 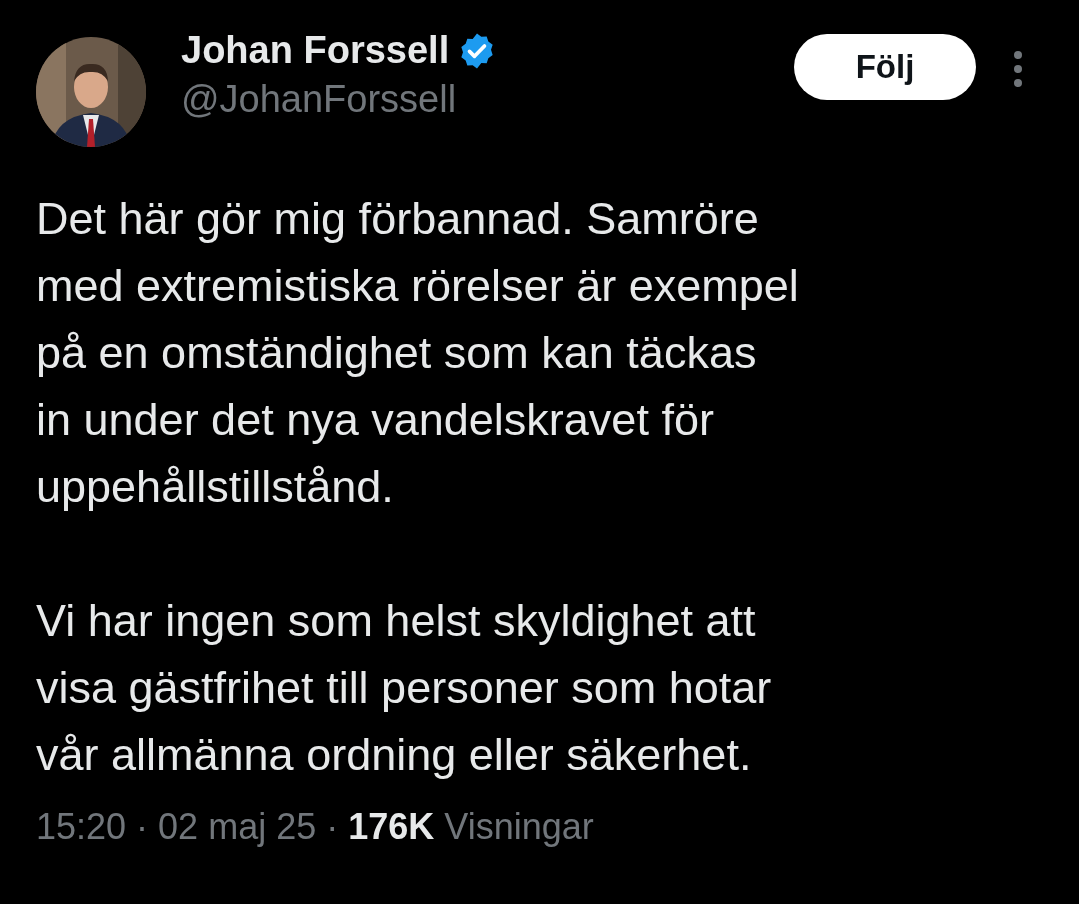 What do you see at coordinates (404, 688) in the screenshot?
I see `tweet-paragraph: Vi har ingen som helst skyldighet att visa gästfrihet till personer som hotar vår allmänna ordning eller säkerhet.` at bounding box center [404, 688].